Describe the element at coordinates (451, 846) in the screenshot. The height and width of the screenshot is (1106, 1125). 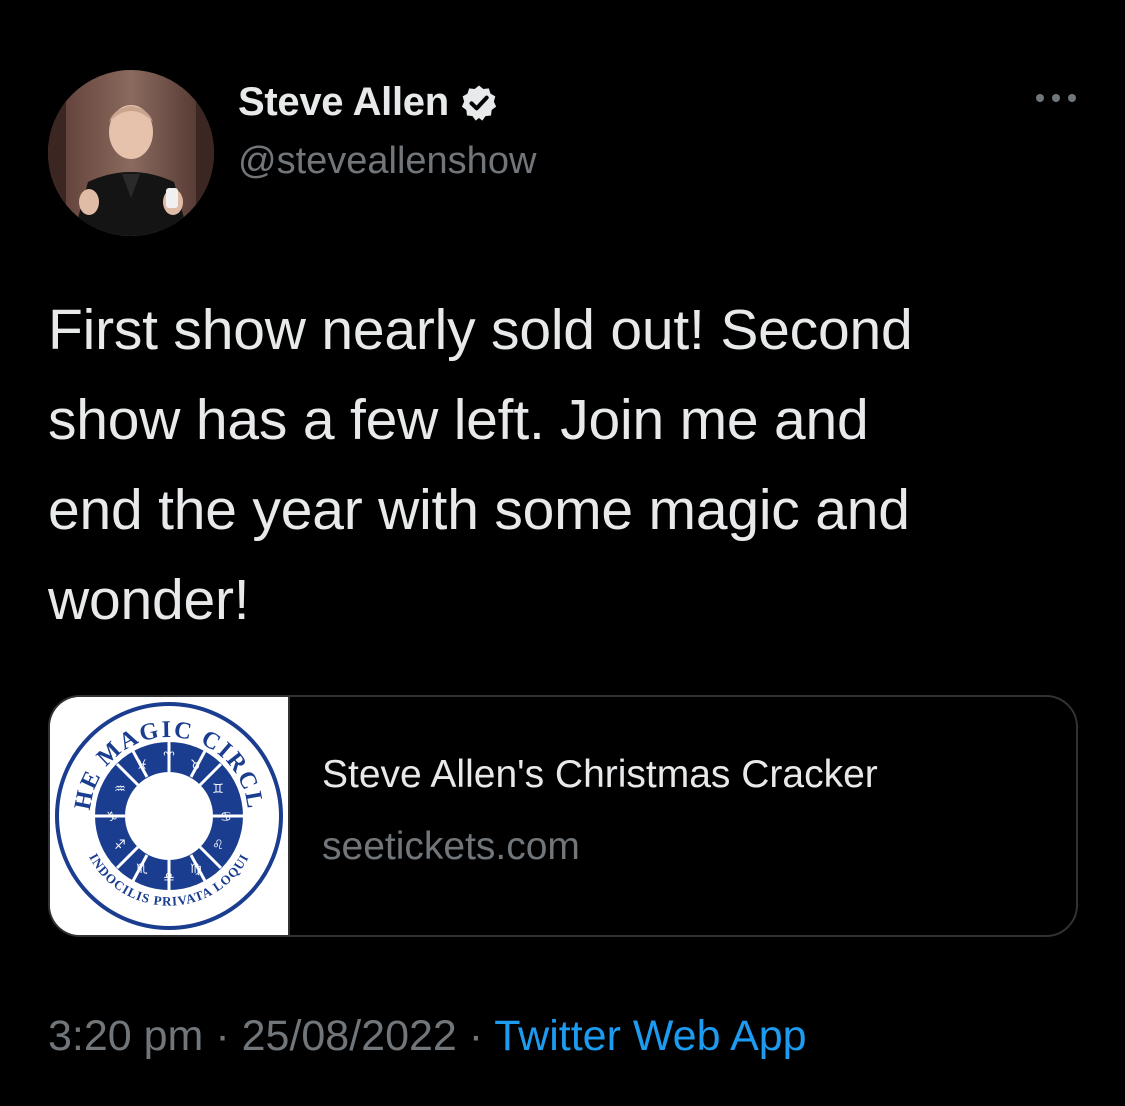
I see `card-domain: seetickets.com` at that location.